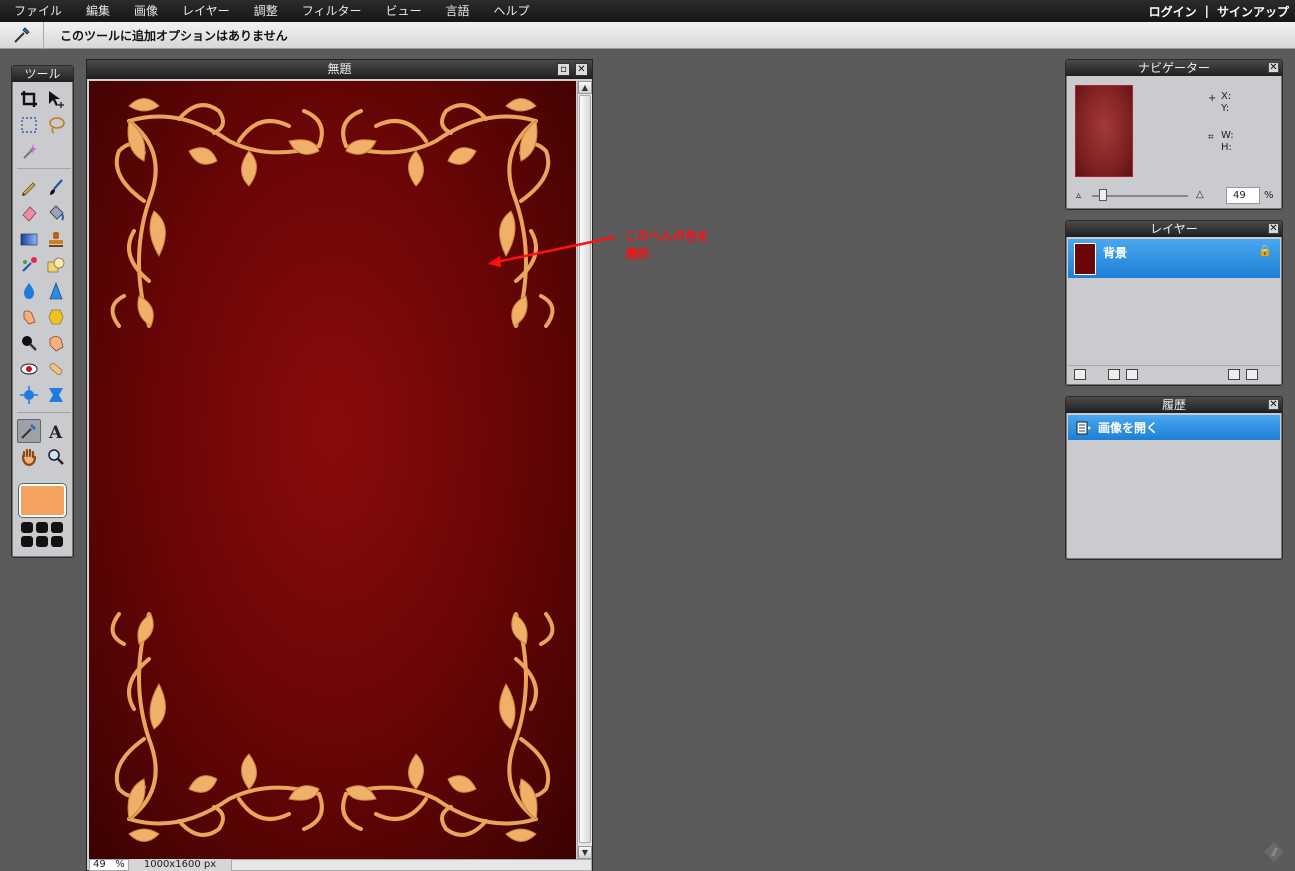 Image resolution: width=1295 pixels, height=871 pixels. Describe the element at coordinates (1234, 374) in the screenshot. I see `new-layer-icon` at that location.